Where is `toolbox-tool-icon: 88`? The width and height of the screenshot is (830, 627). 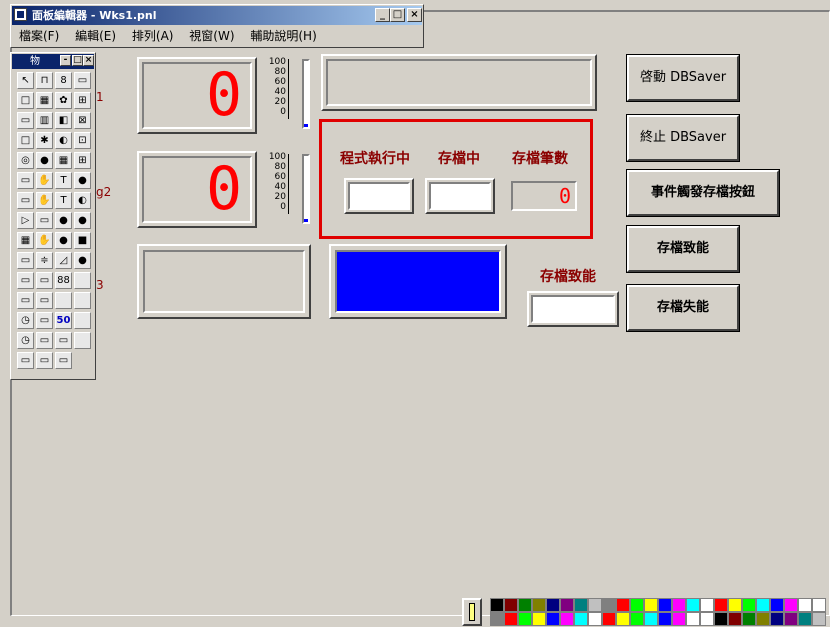
toolbox-tool-icon: 88 is located at coordinates (63, 280).